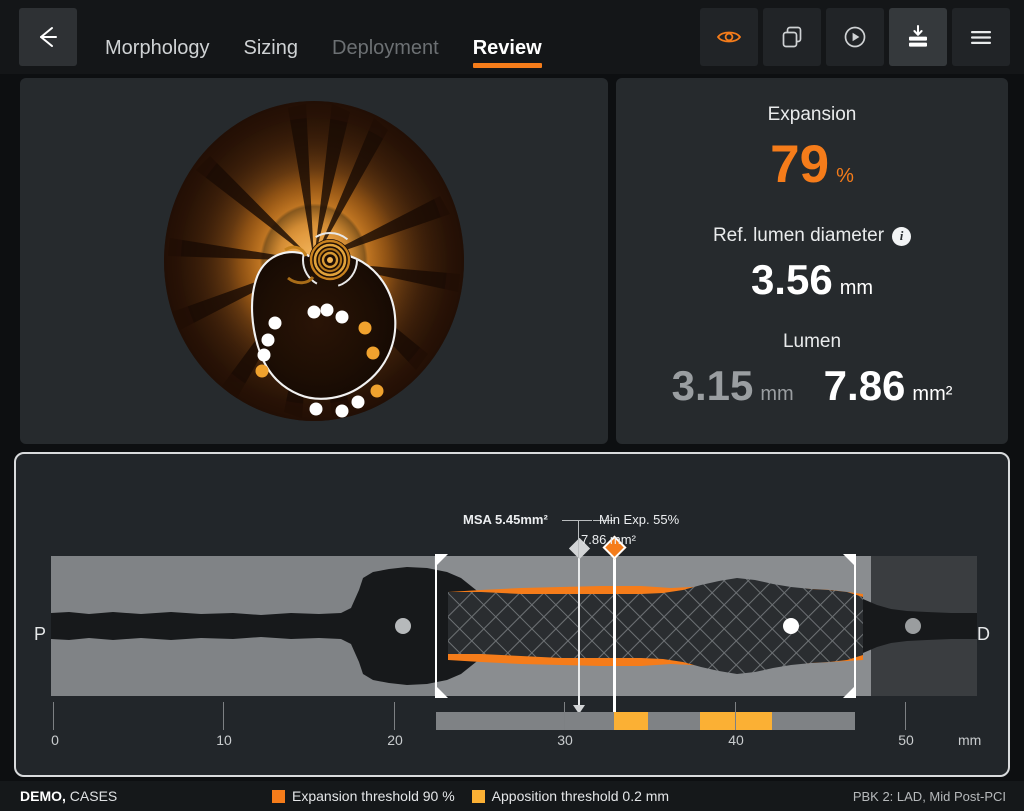  What do you see at coordinates (91, 796) in the screenshot?
I see `case-folder: CASES` at bounding box center [91, 796].